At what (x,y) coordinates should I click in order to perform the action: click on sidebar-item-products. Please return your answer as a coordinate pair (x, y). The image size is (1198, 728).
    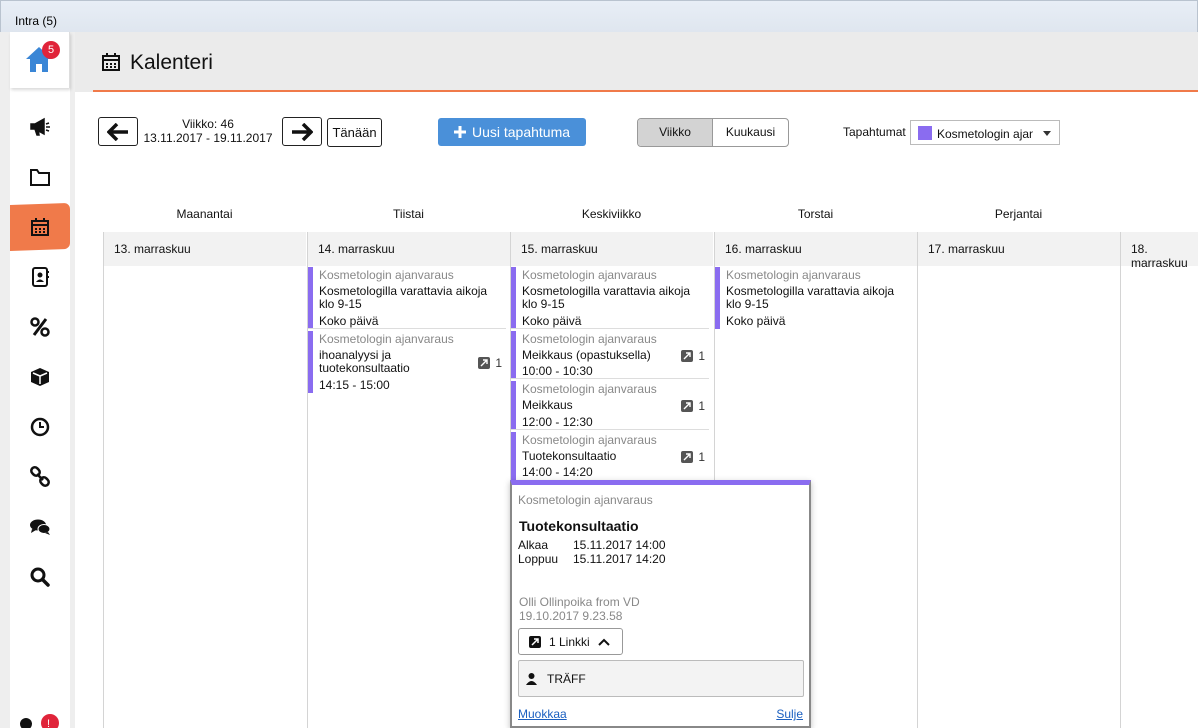
    Looking at the image, I should click on (40, 377).